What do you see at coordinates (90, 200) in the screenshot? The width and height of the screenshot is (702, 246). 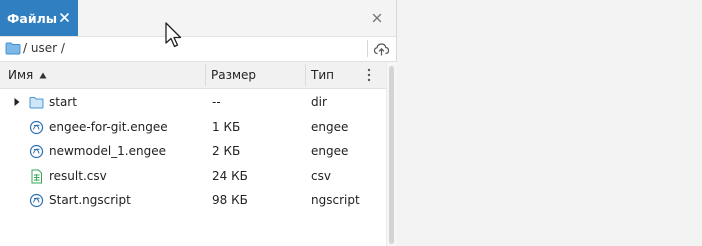 I see `file-name: Start.ngscript` at bounding box center [90, 200].